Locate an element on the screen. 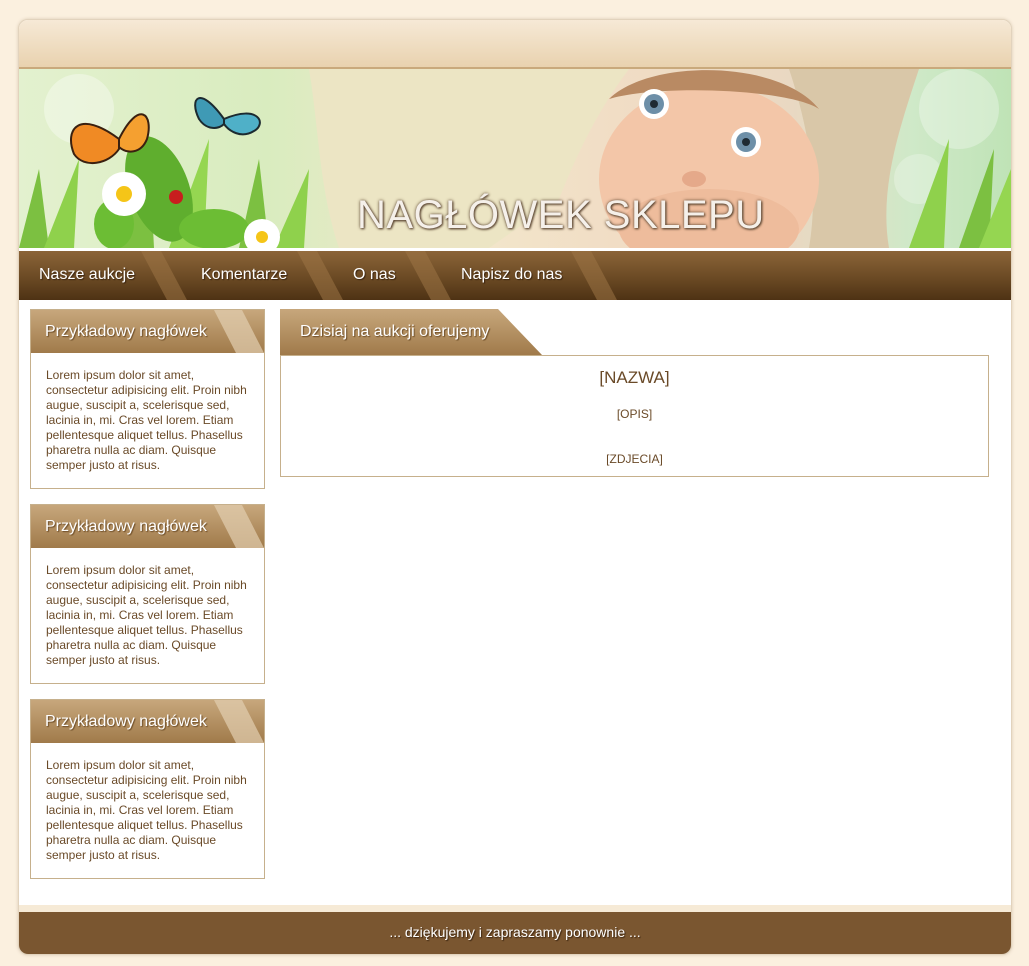  nav-item-auctions: Nasze aukcje is located at coordinates (87, 275).